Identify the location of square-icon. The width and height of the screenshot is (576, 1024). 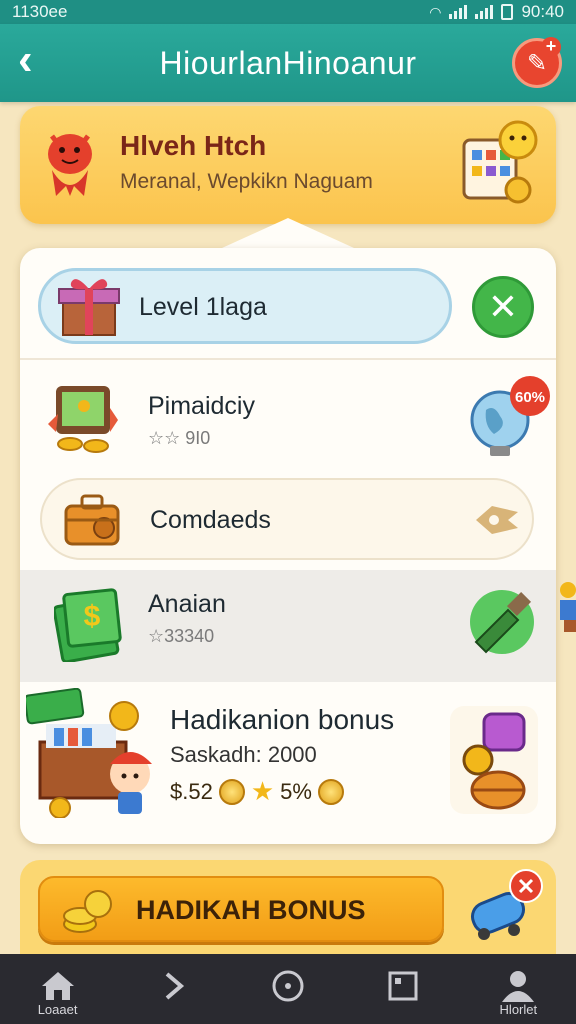
(403, 986).